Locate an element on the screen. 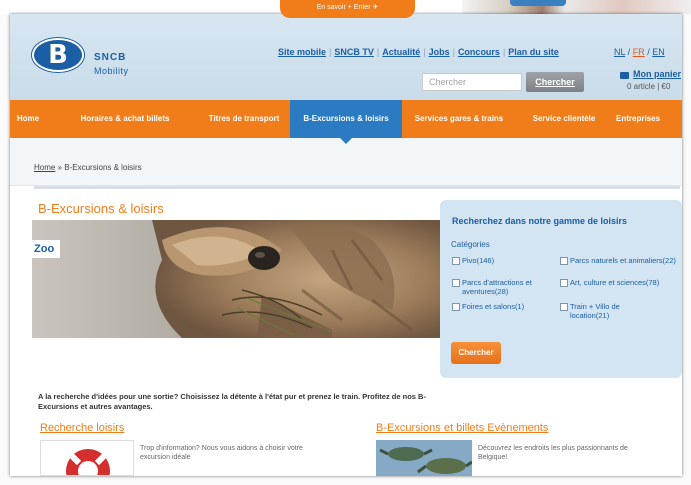 Image resolution: width=691 pixels, height=485 pixels. turtle-icon is located at coordinates (424, 458).